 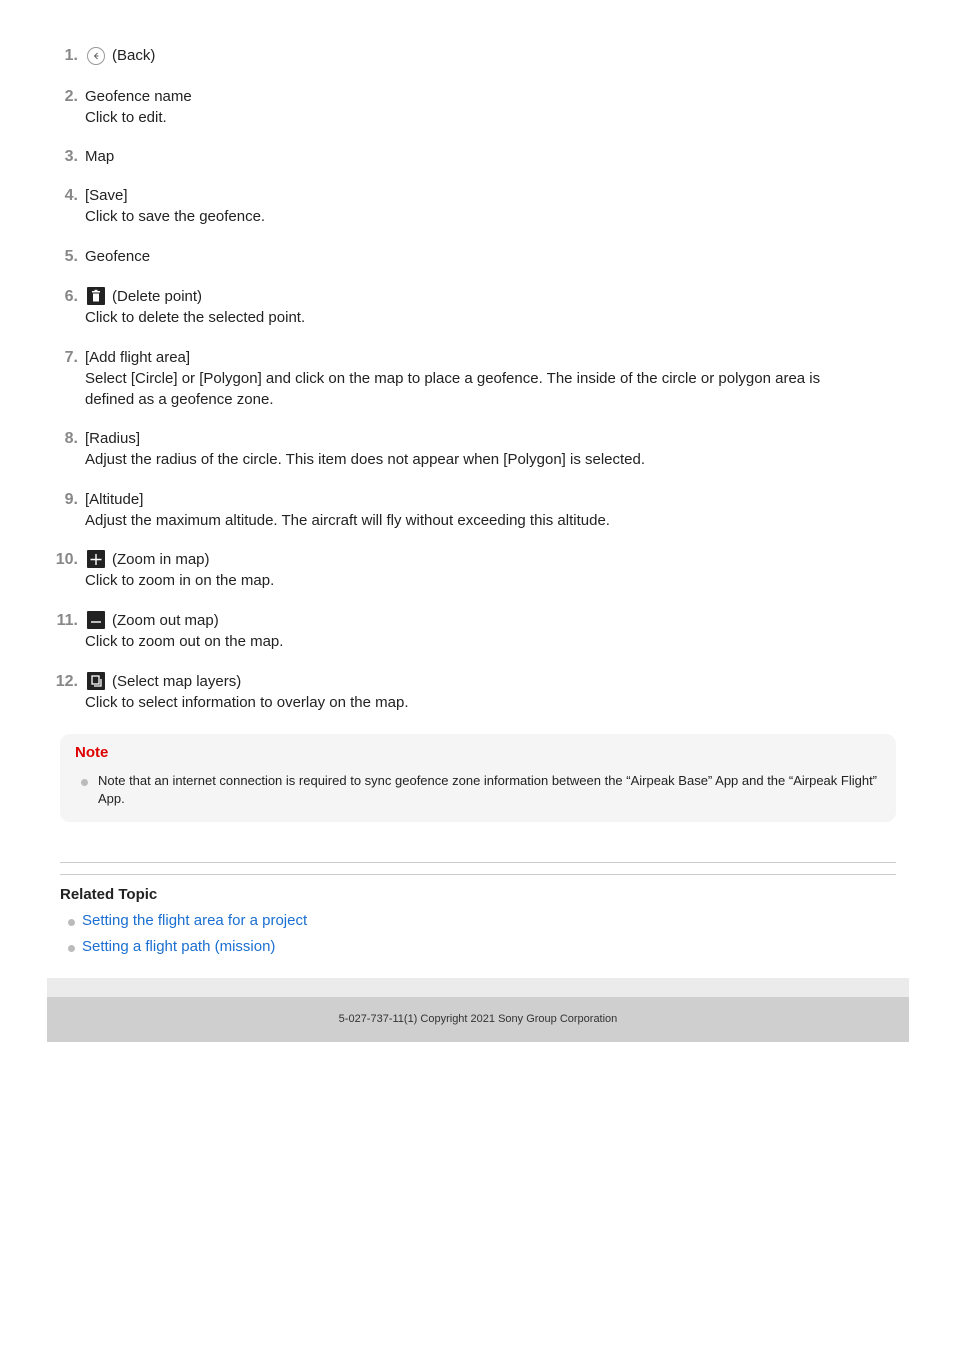 I want to click on item-title: [Altitude], so click(x=475, y=499).